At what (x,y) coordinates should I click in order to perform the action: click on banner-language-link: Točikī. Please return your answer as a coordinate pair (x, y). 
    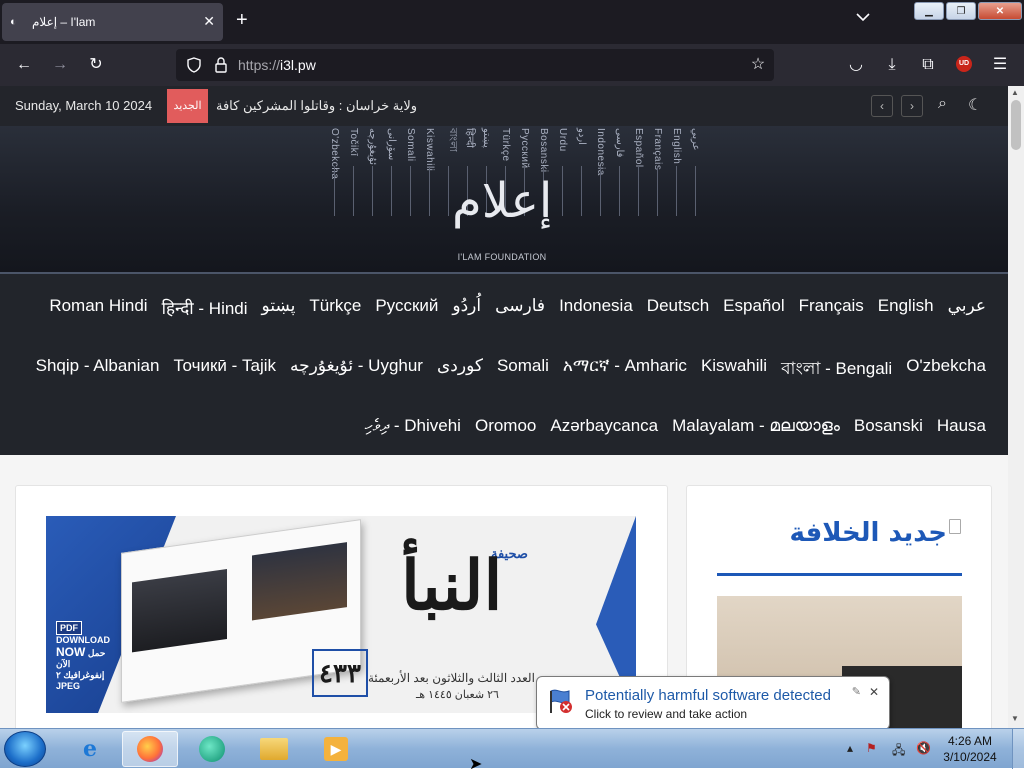
    Looking at the image, I should click on (353, 142).